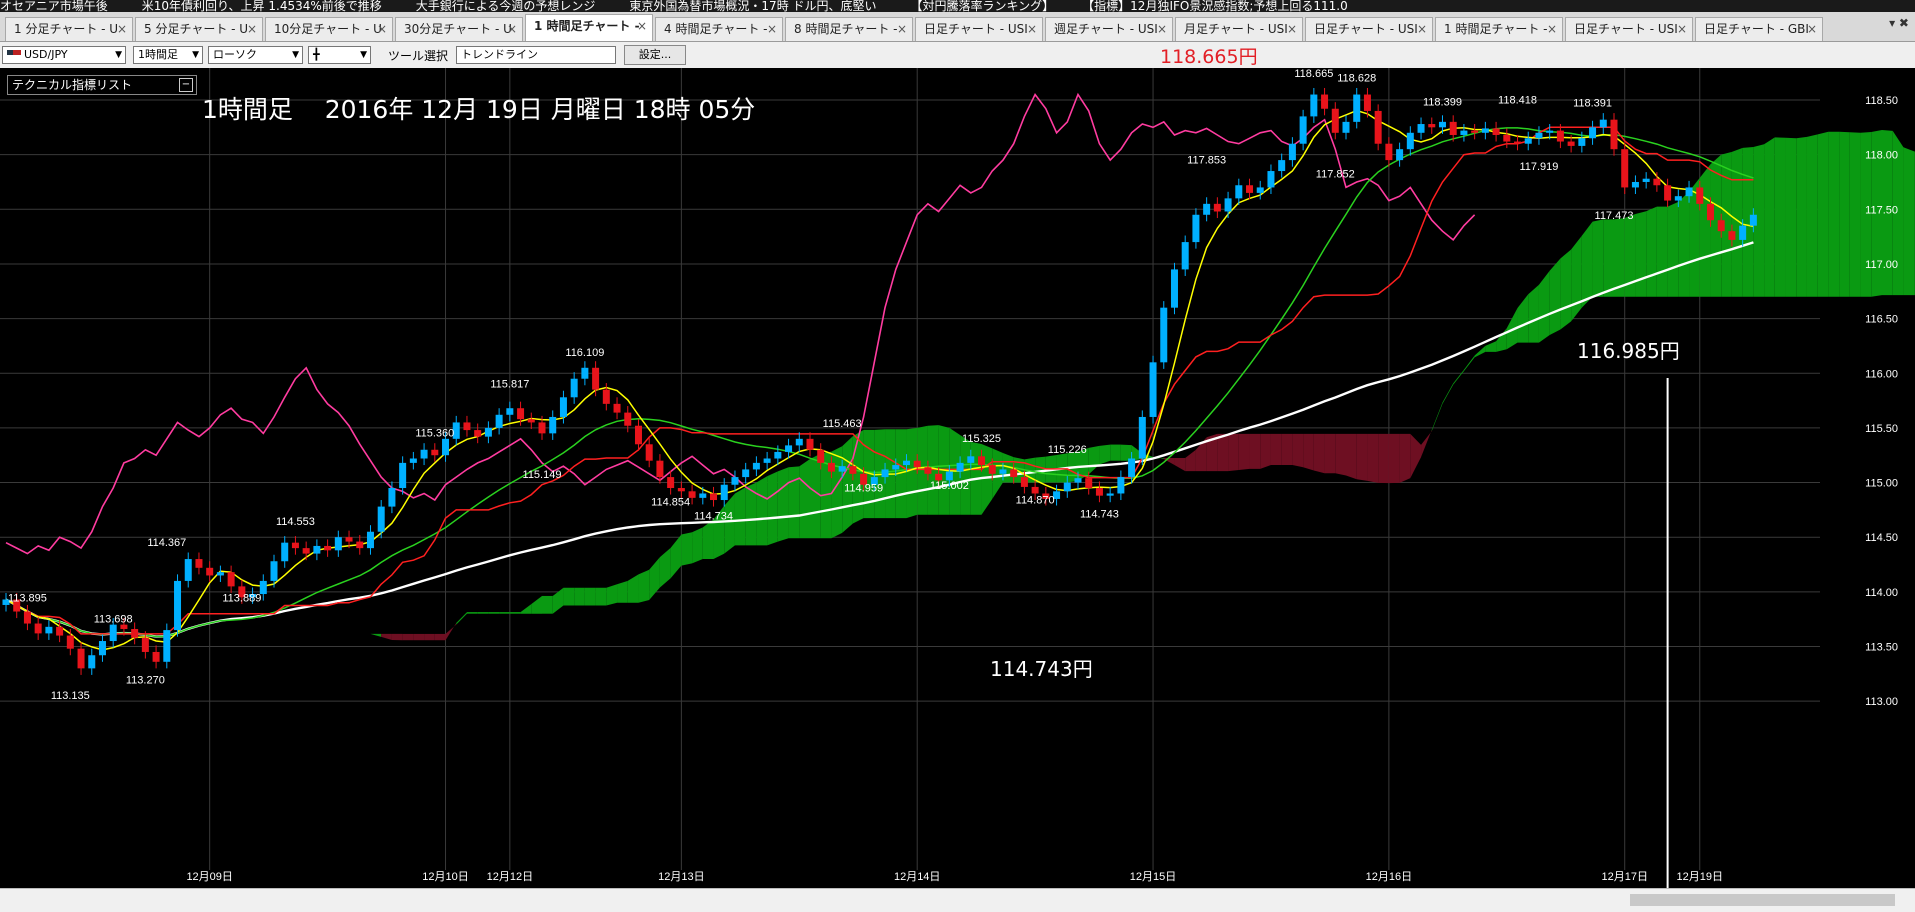  Describe the element at coordinates (1881, 101) in the screenshot. I see `y-axis-tick-label: 118.50` at that location.